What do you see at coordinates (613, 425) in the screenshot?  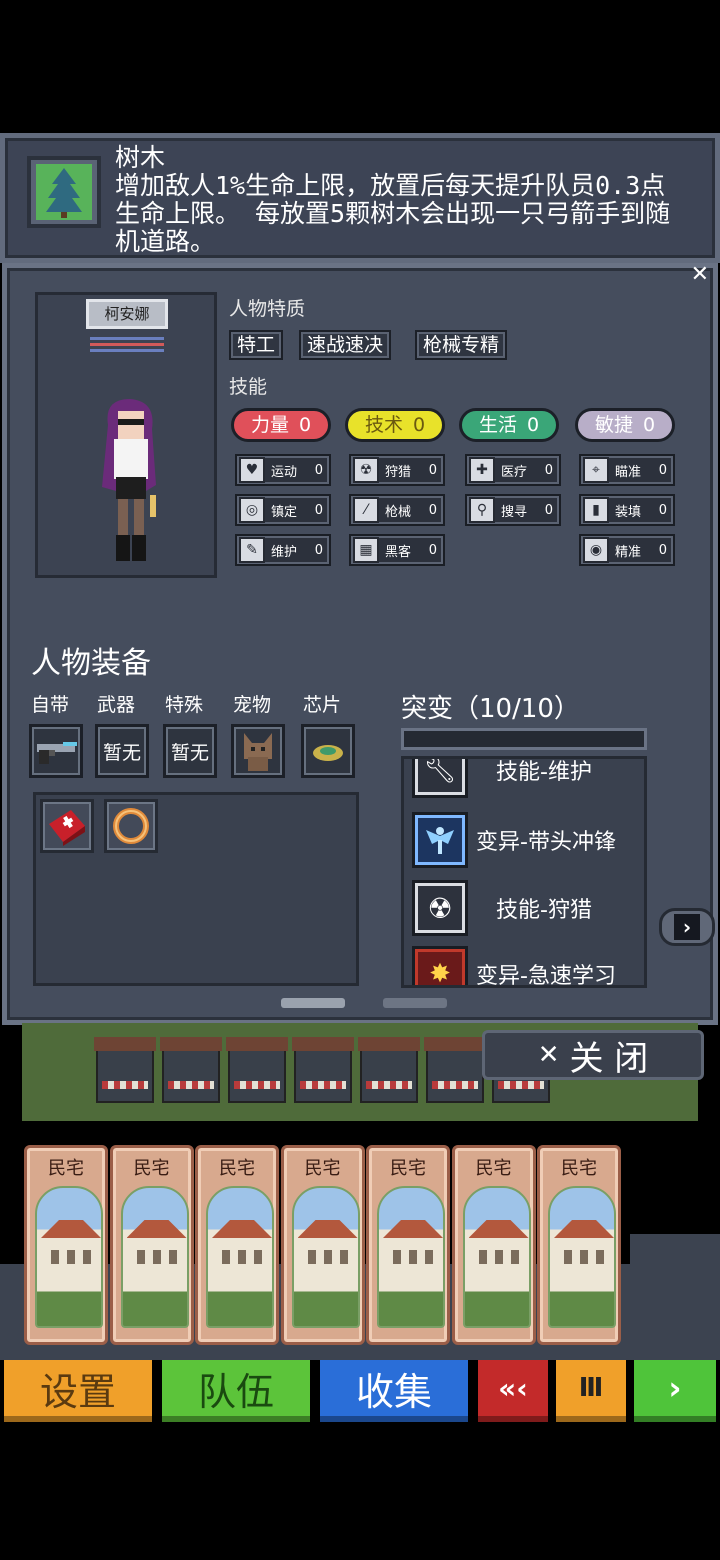 I see `stat-label: 敏捷` at bounding box center [613, 425].